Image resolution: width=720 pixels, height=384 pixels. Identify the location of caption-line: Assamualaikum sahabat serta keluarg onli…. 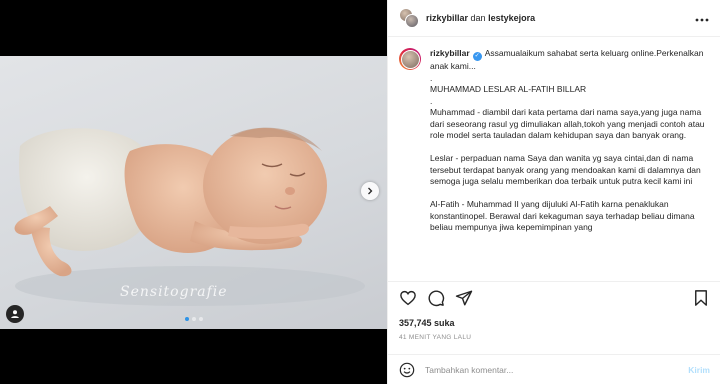
(567, 59).